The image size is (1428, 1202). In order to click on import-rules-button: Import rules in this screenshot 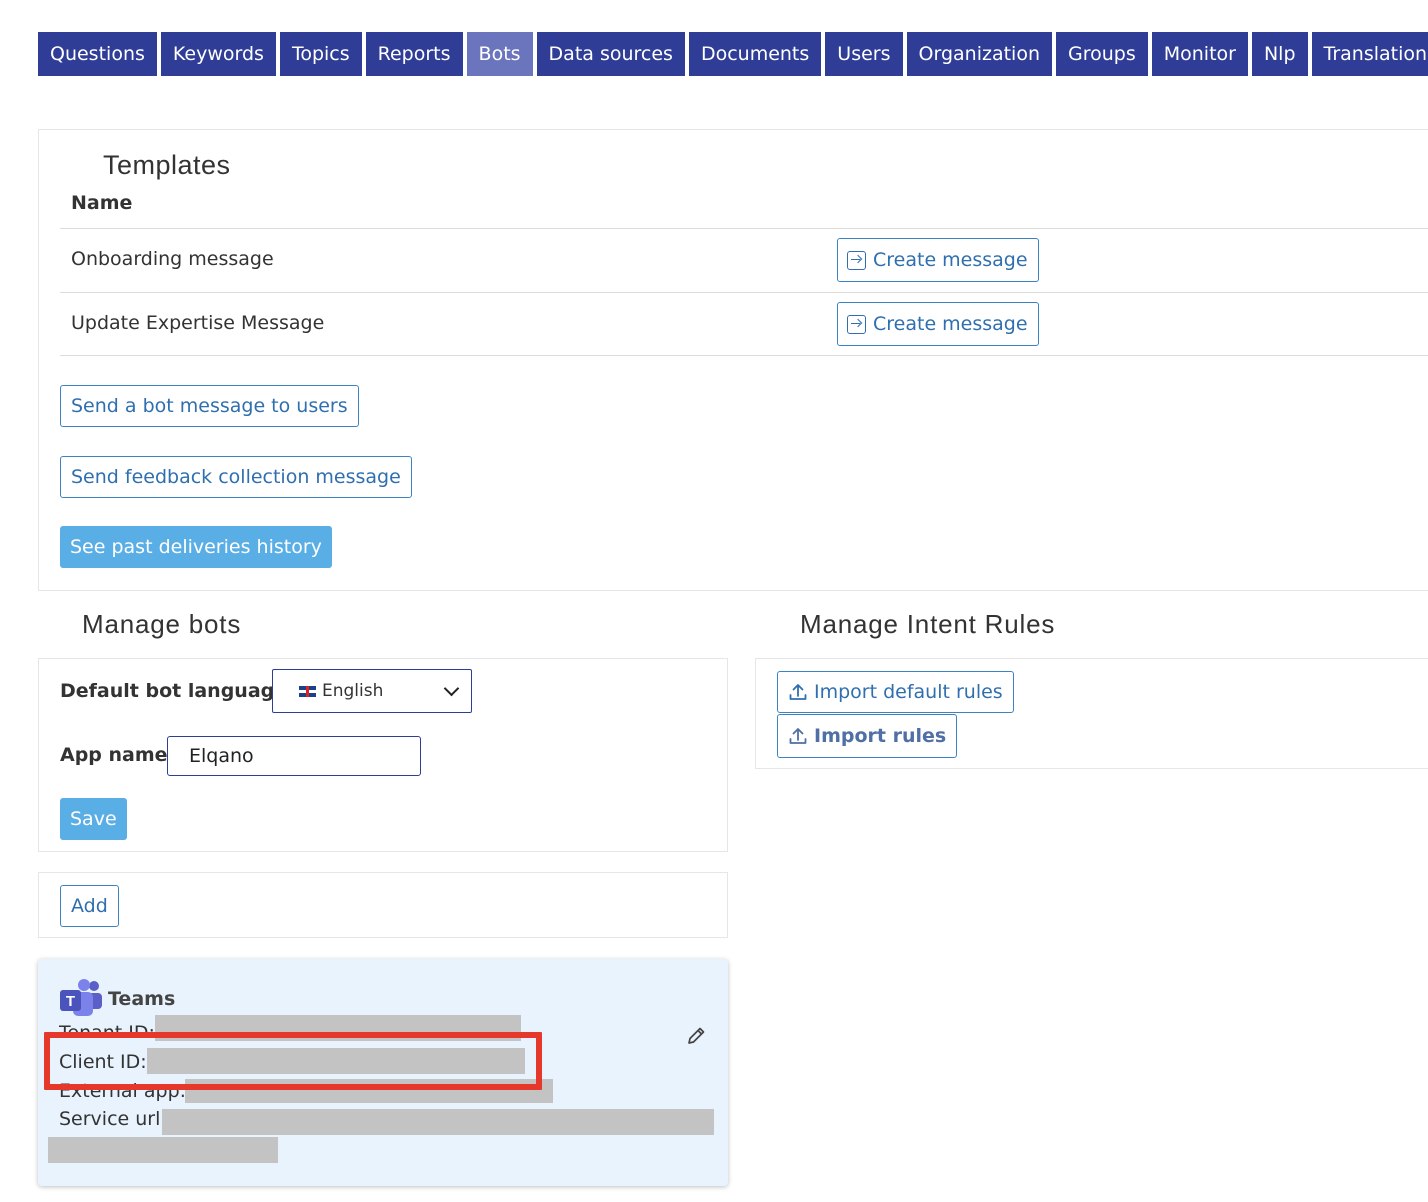, I will do `click(867, 736)`.